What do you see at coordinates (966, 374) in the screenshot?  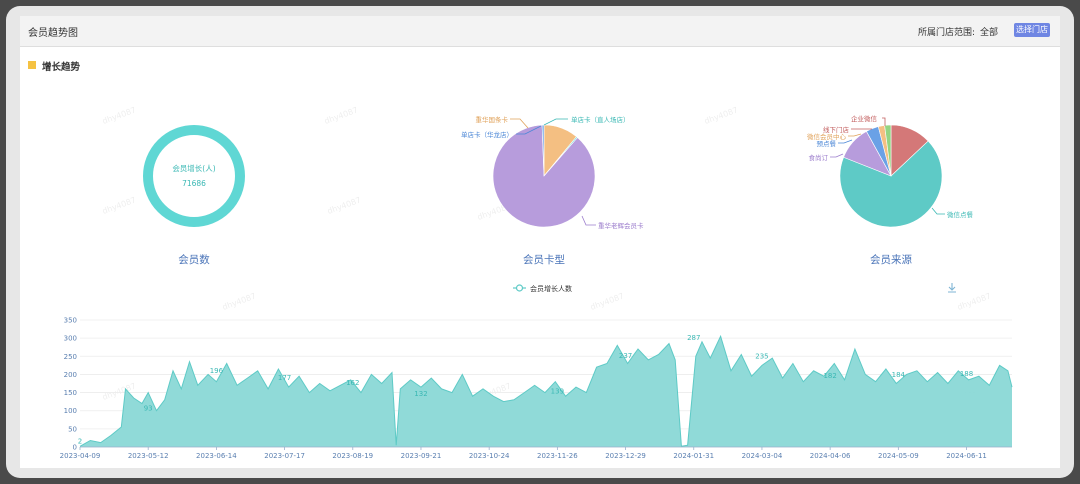 I see `data-label: 188` at bounding box center [966, 374].